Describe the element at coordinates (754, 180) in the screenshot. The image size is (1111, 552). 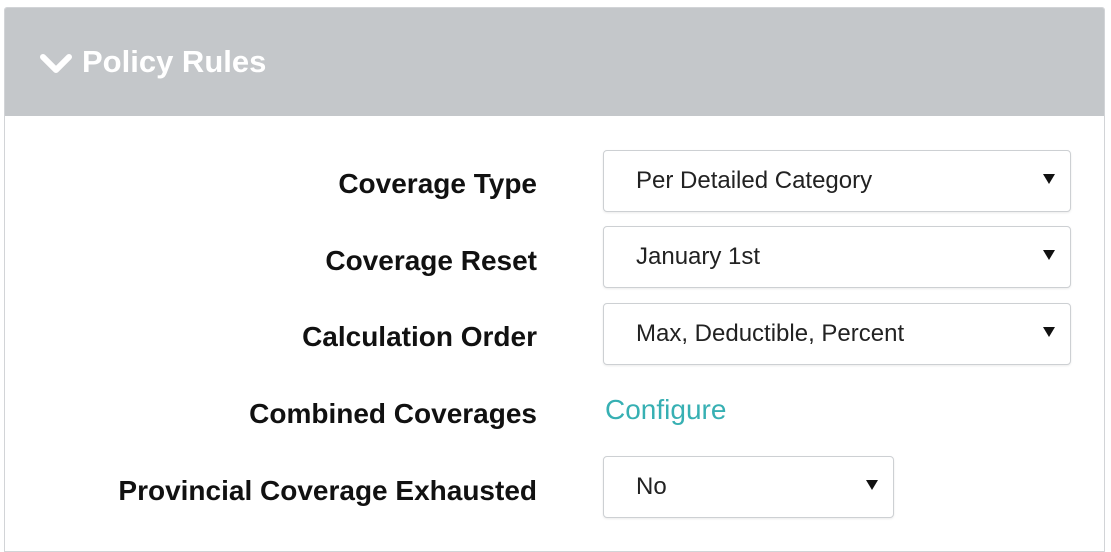
I see `coverage-type-value: Per Detailed Category` at that location.